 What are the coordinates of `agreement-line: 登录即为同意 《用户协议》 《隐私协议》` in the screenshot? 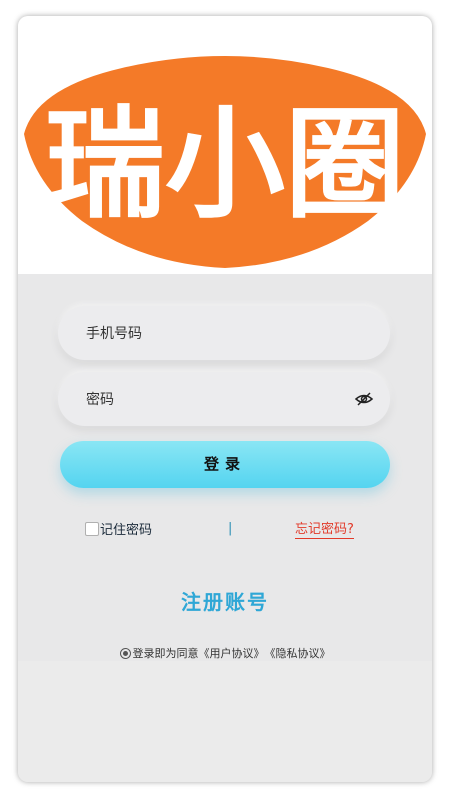 It's located at (225, 653).